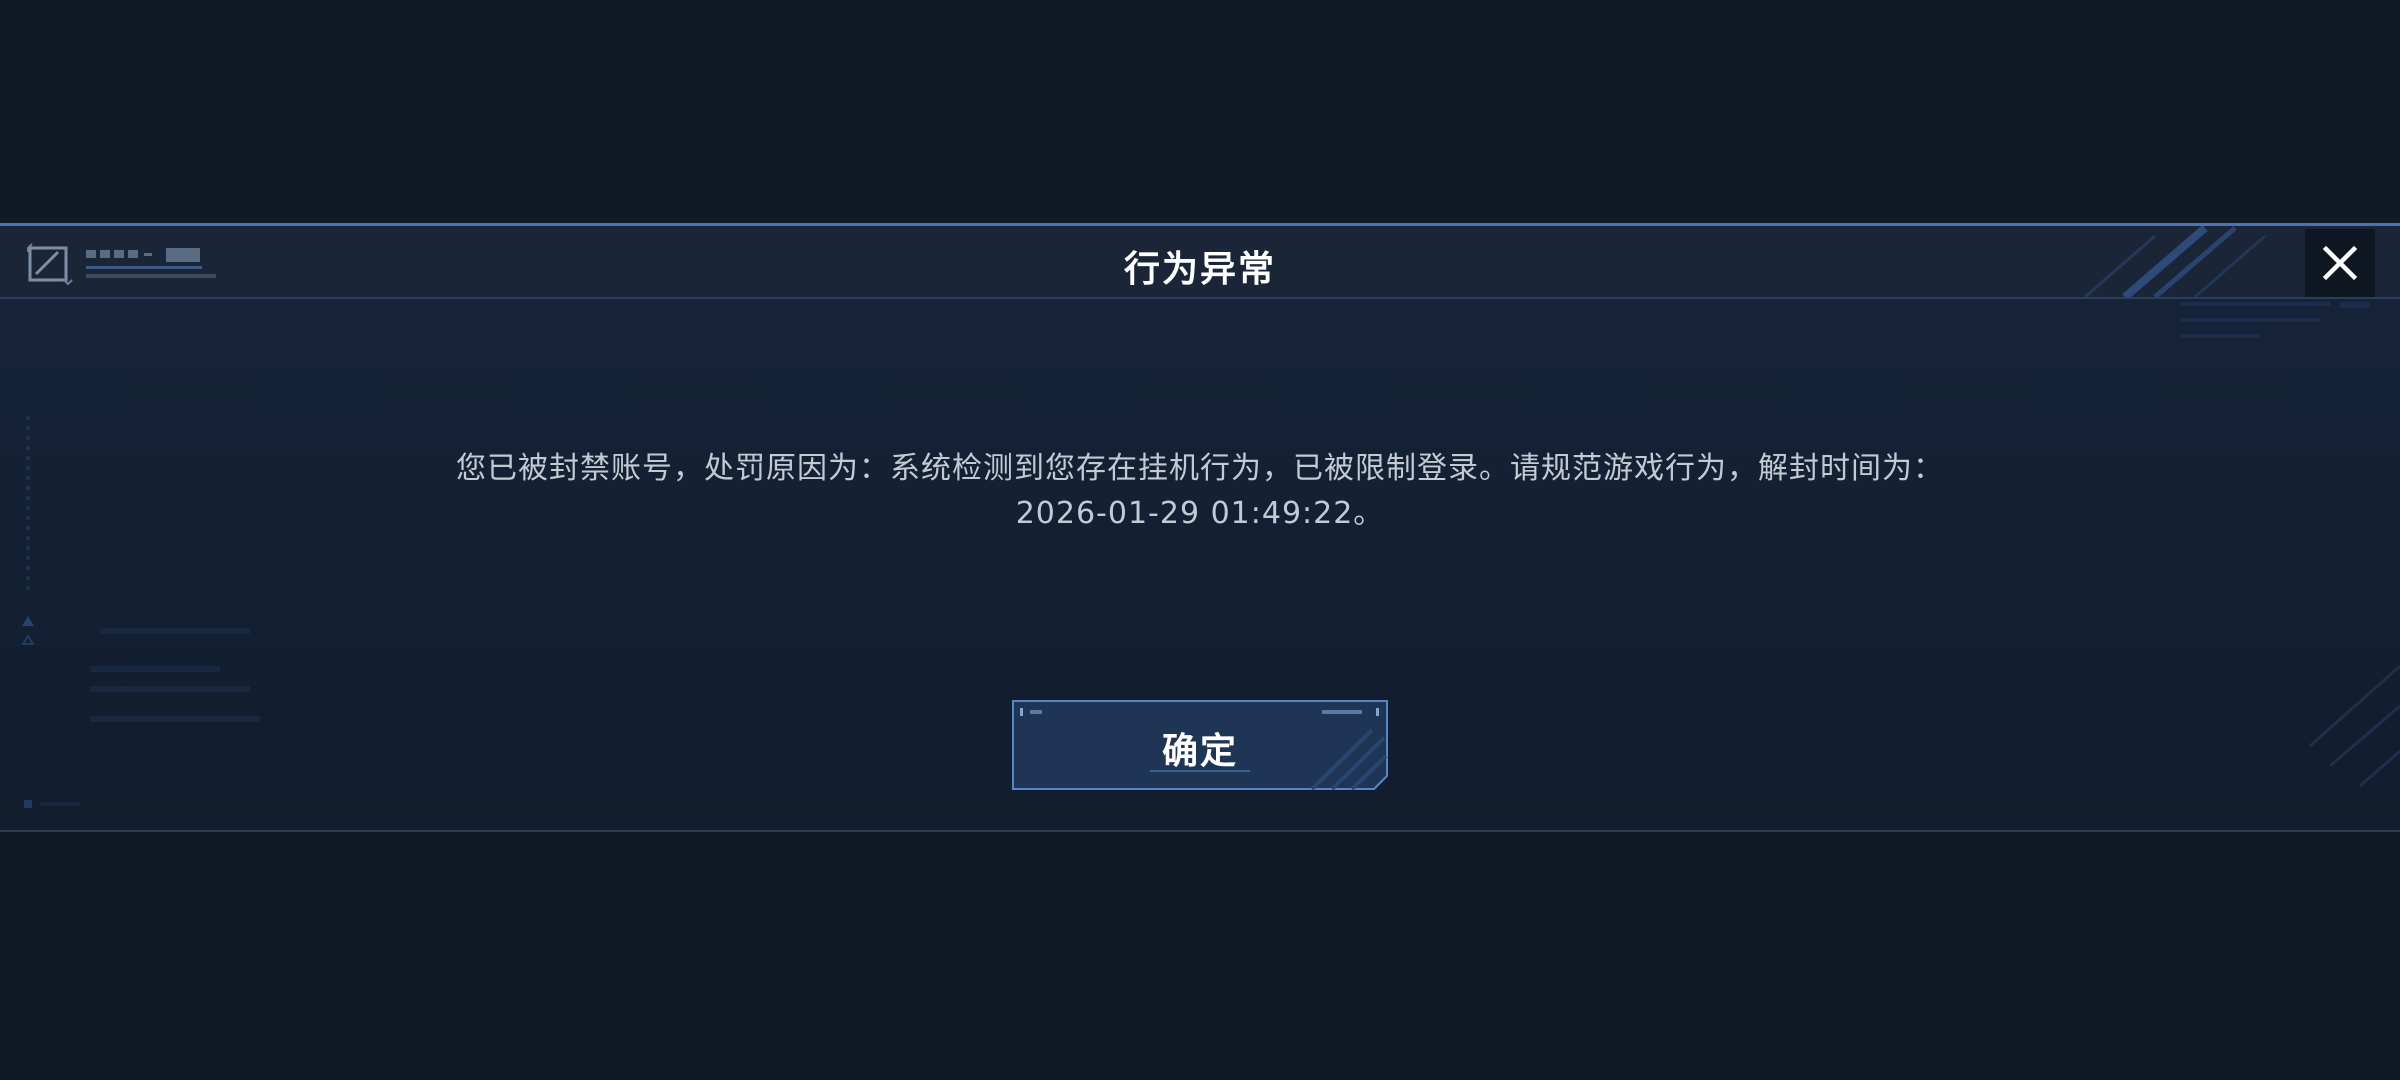 The height and width of the screenshot is (1080, 2400). What do you see at coordinates (1199, 269) in the screenshot?
I see `dialog-title: 行为异常` at bounding box center [1199, 269].